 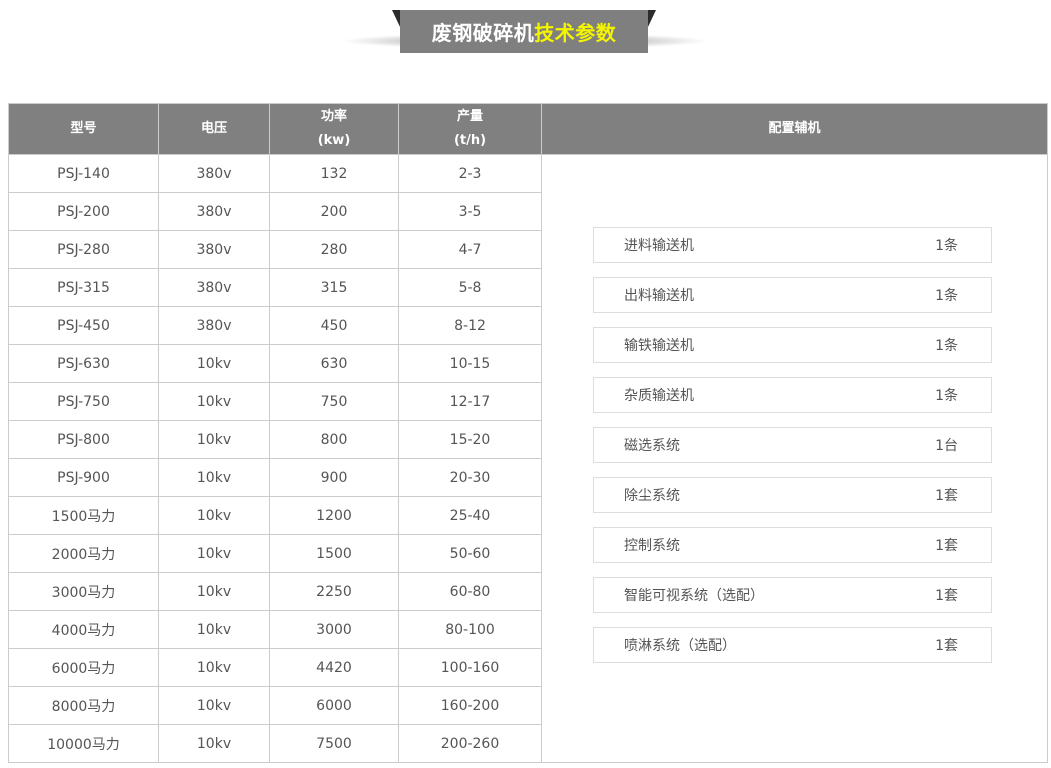 I want to click on output-cell: 15-20, so click(x=470, y=439).